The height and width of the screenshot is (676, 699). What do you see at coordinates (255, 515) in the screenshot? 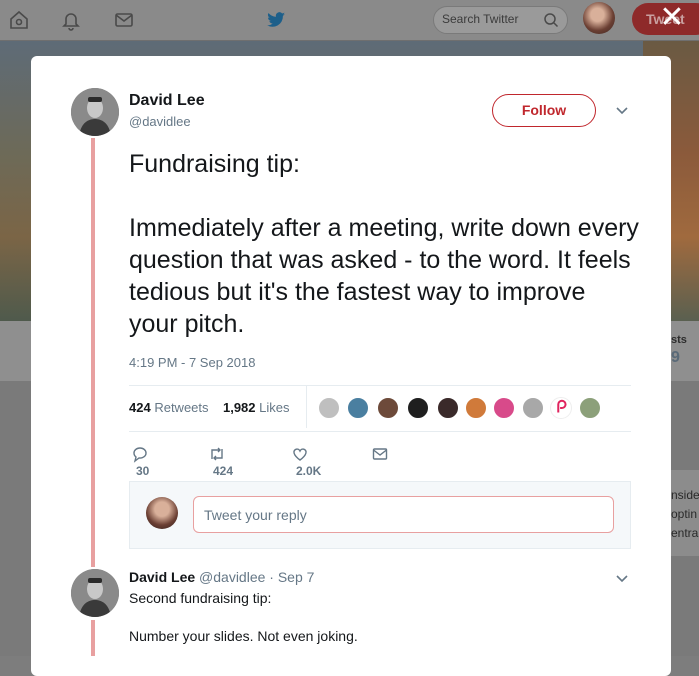
I see `reply-placeholder: Tweet your reply` at bounding box center [255, 515].